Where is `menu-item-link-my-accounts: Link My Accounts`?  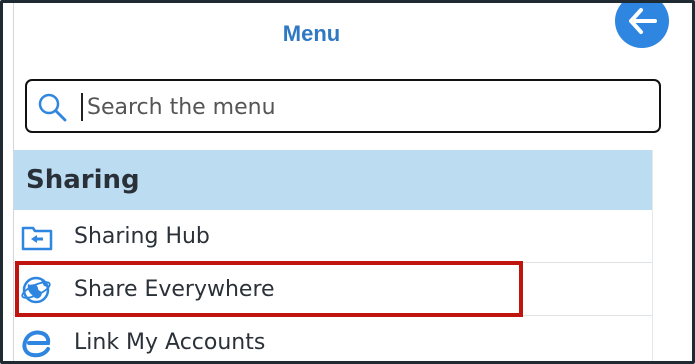
menu-item-link-my-accounts: Link My Accounts is located at coordinates (333, 339).